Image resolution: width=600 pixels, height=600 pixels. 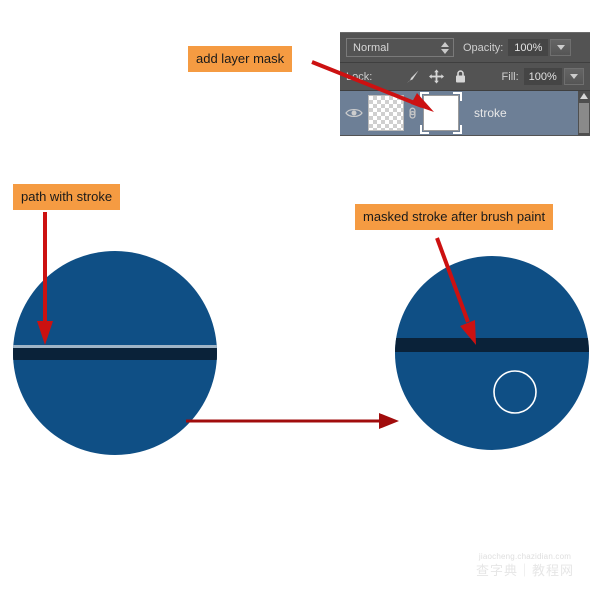 What do you see at coordinates (67, 197) in the screenshot?
I see `callout-path-with-stroke: path with stroke` at bounding box center [67, 197].